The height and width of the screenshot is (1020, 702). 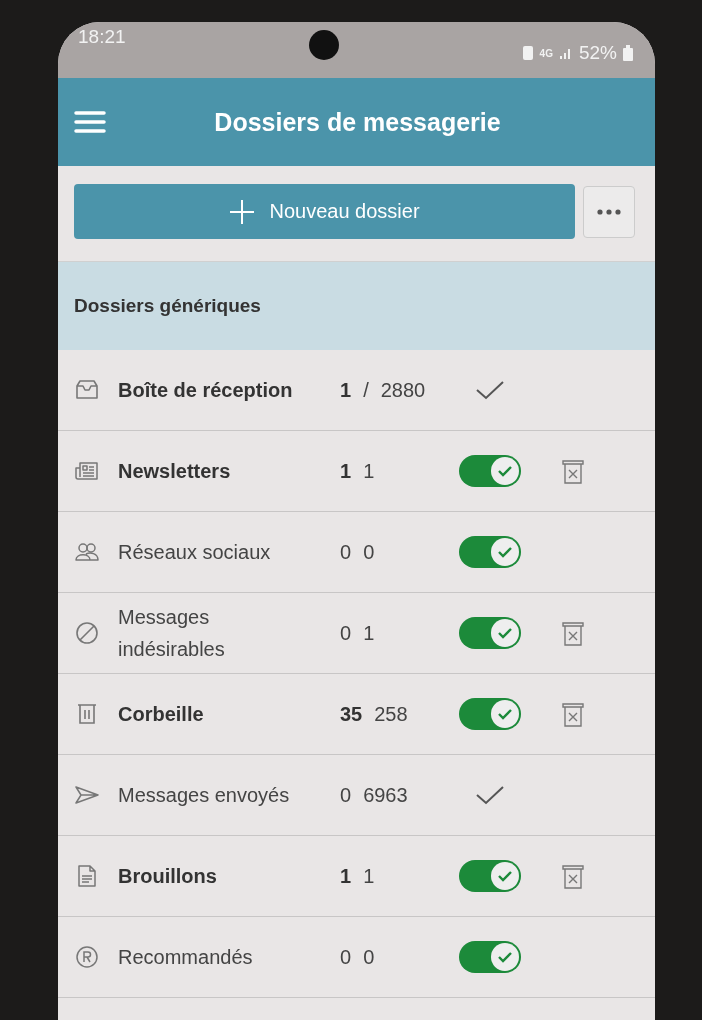 What do you see at coordinates (527, 53) in the screenshot?
I see `battery-saver-icon` at bounding box center [527, 53].